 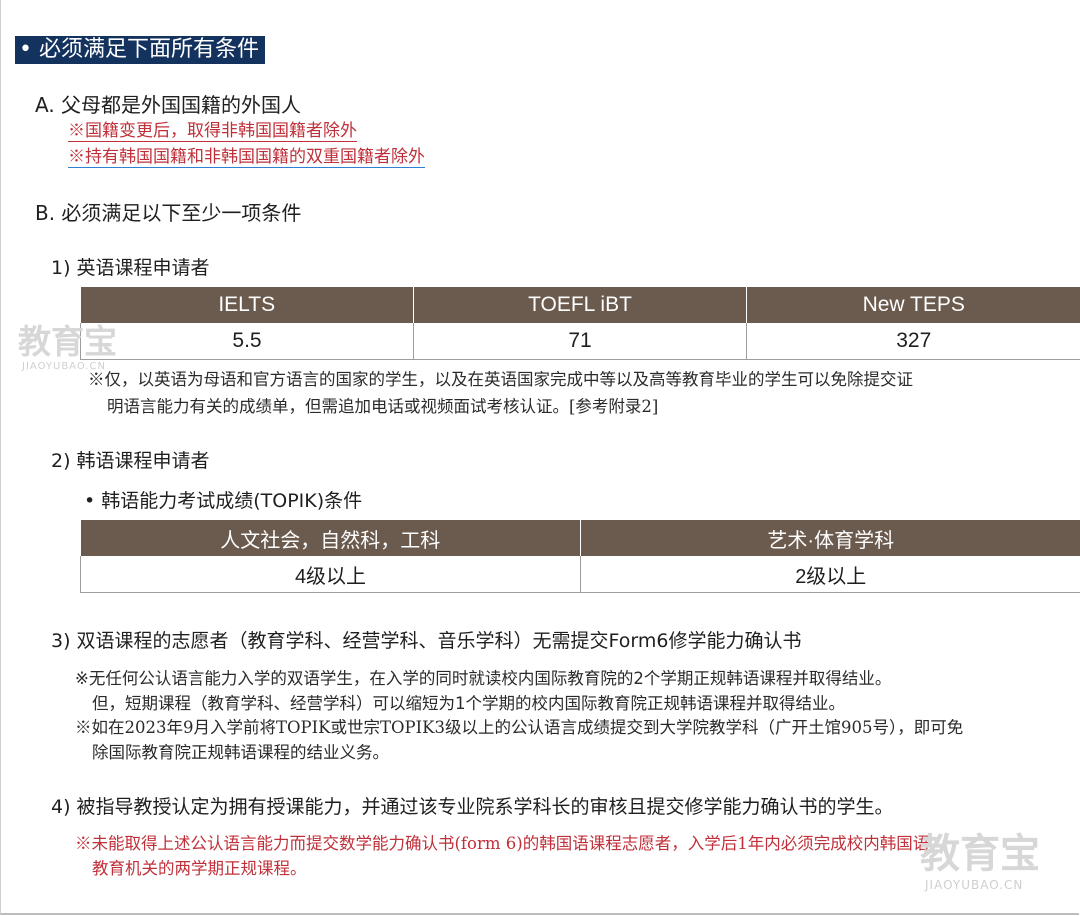 I want to click on bilingual-note-2-line-2: 除国际教育院正规韩语课程的结业义务。, so click(x=240, y=752).